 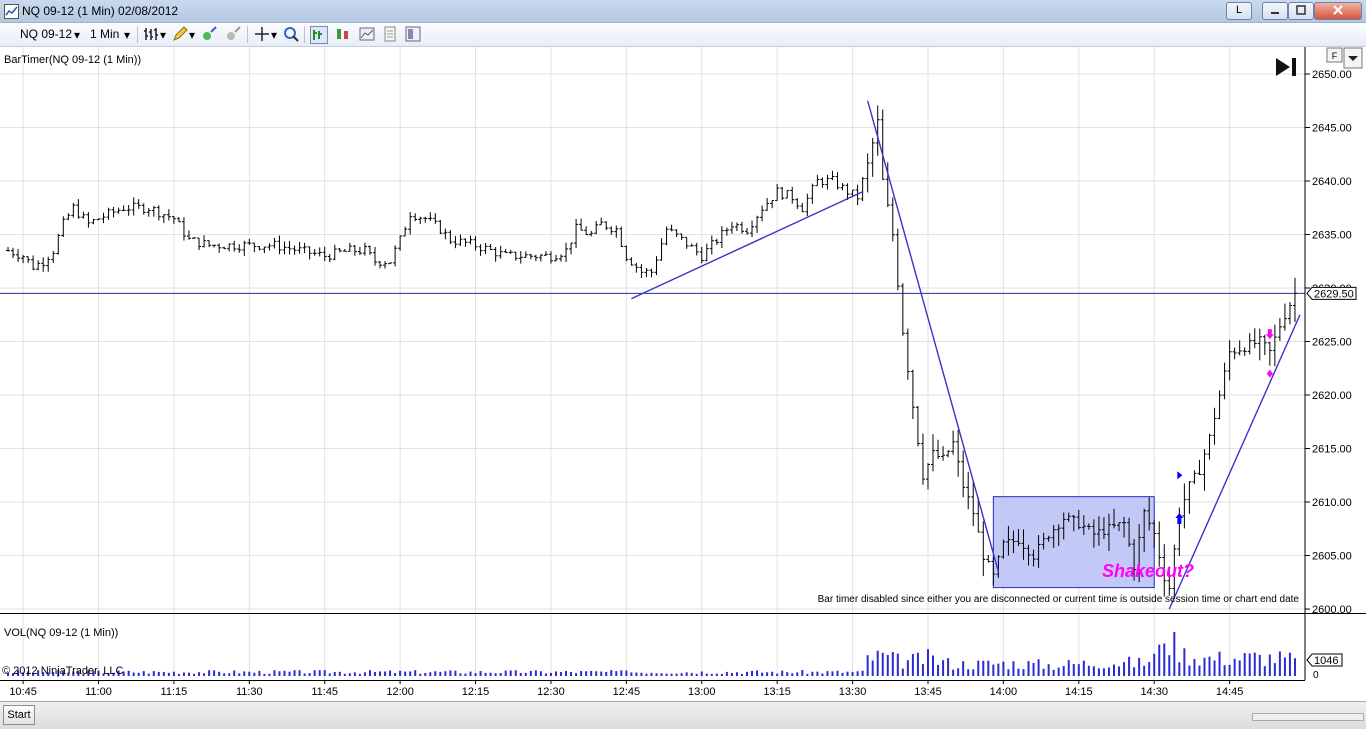 I want to click on start-button: Start, so click(x=19, y=715).